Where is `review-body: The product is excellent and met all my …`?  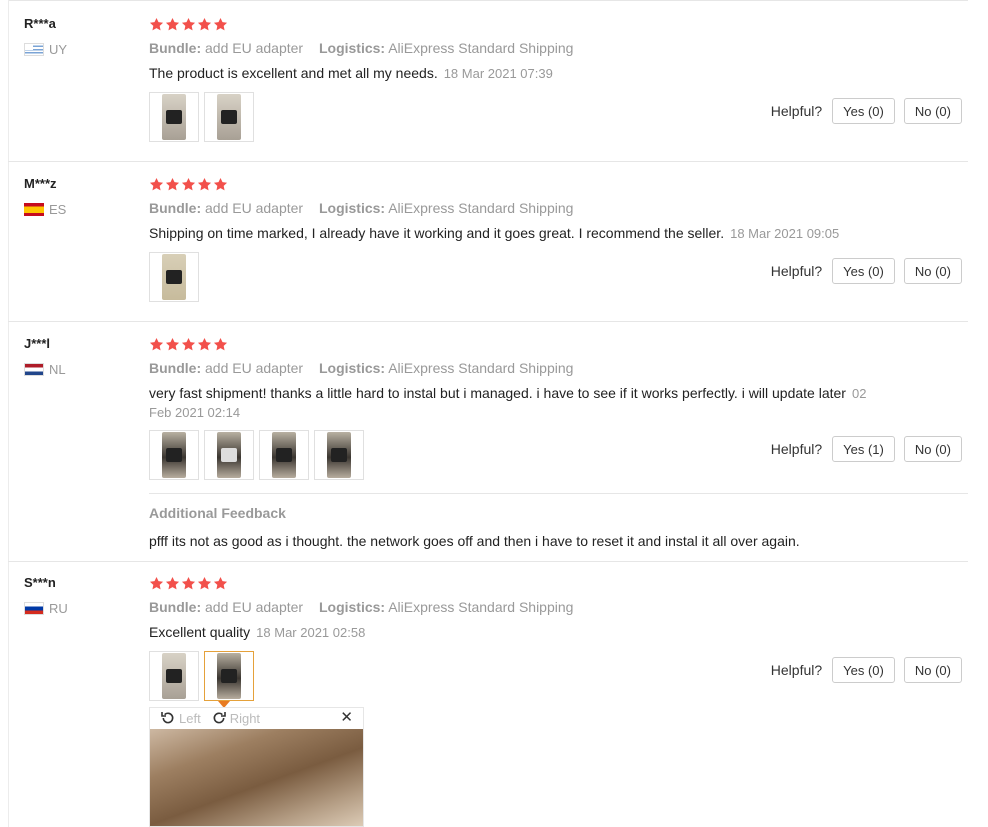 review-body: The product is excellent and met all my … is located at coordinates (293, 73).